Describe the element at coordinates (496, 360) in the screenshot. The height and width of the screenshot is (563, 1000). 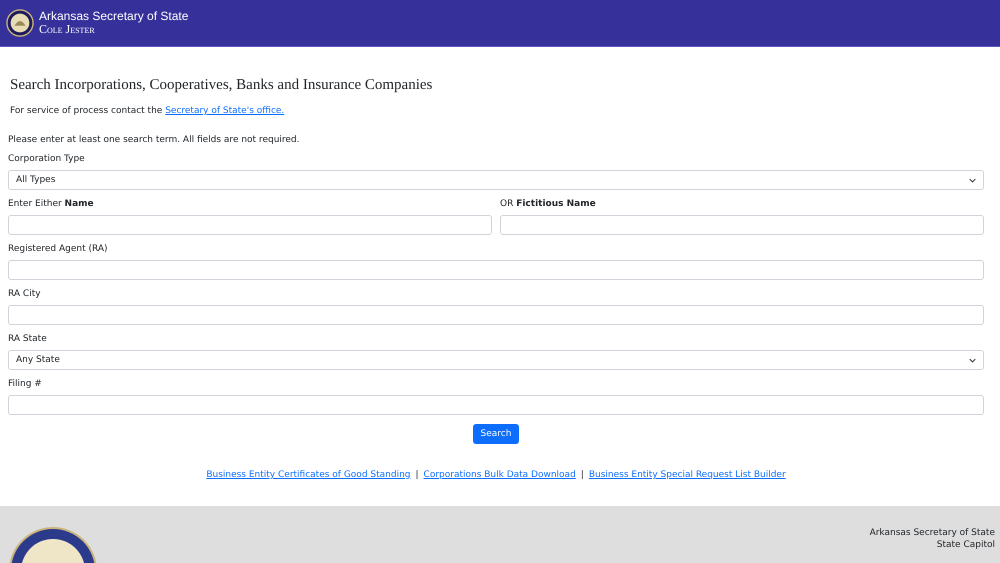
I see `select-dropdown: Any State` at that location.